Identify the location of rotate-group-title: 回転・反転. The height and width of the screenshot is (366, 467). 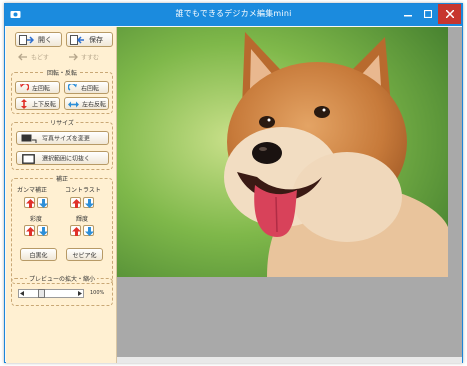
(61, 73).